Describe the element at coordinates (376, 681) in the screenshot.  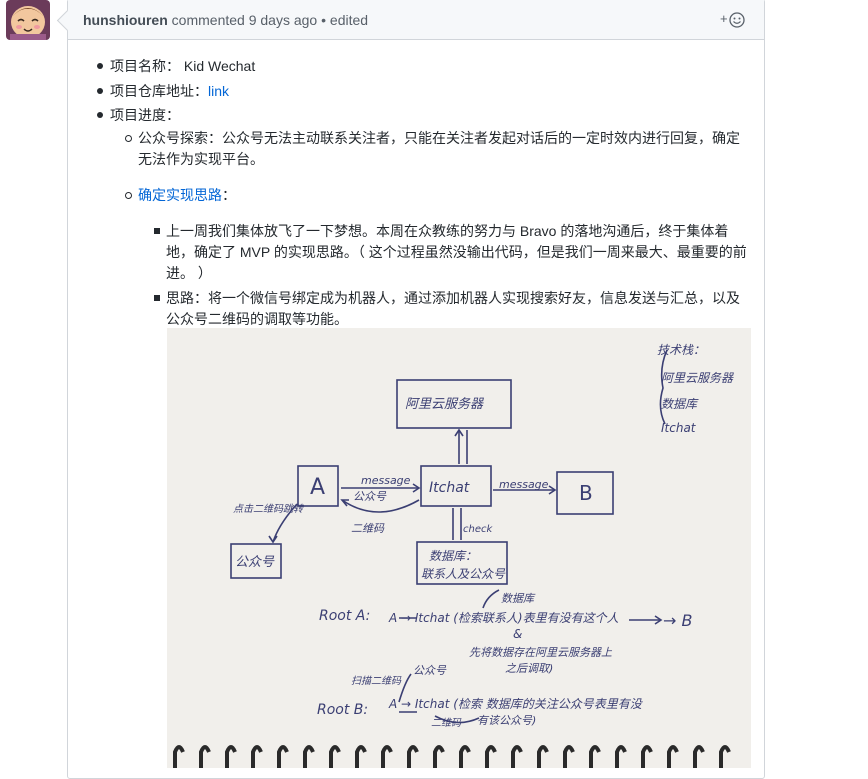
I see `sketch-route-b-scan: 扫描二维码` at that location.